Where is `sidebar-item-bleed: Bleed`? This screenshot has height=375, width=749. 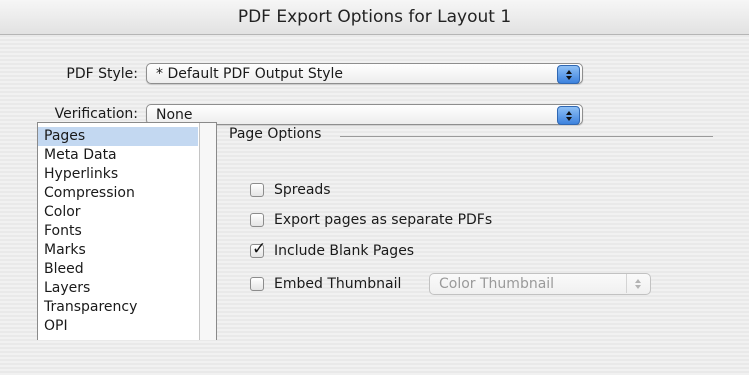 sidebar-item-bleed: Bleed is located at coordinates (118, 269).